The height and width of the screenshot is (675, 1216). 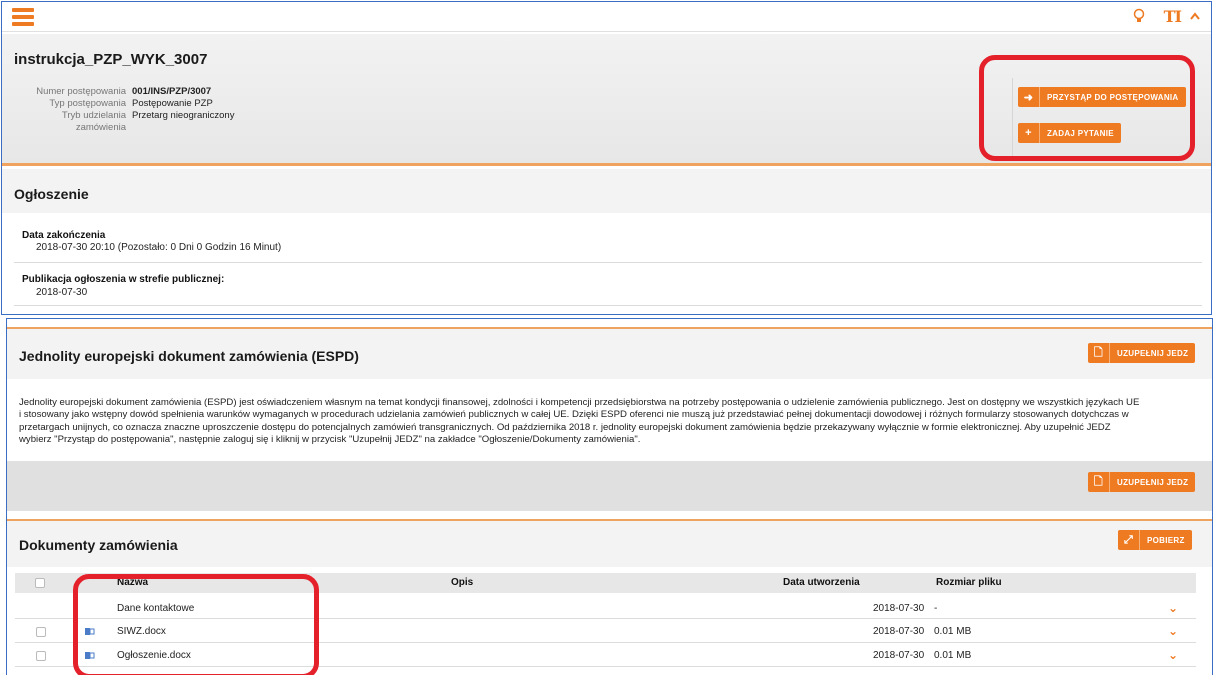 What do you see at coordinates (64, 235) in the screenshot?
I see `end-date-label: Data zakończenia` at bounding box center [64, 235].